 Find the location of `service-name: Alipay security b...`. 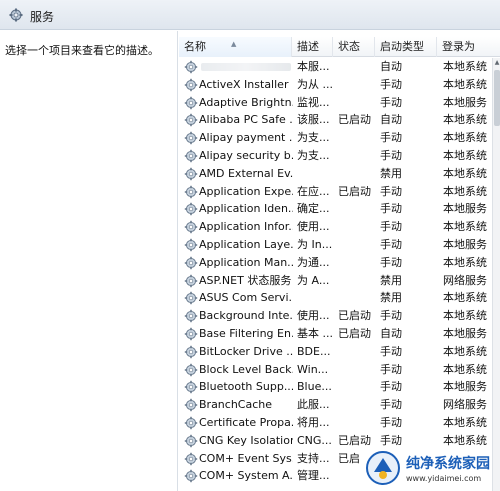

service-name: Alipay security b... is located at coordinates (246, 155).